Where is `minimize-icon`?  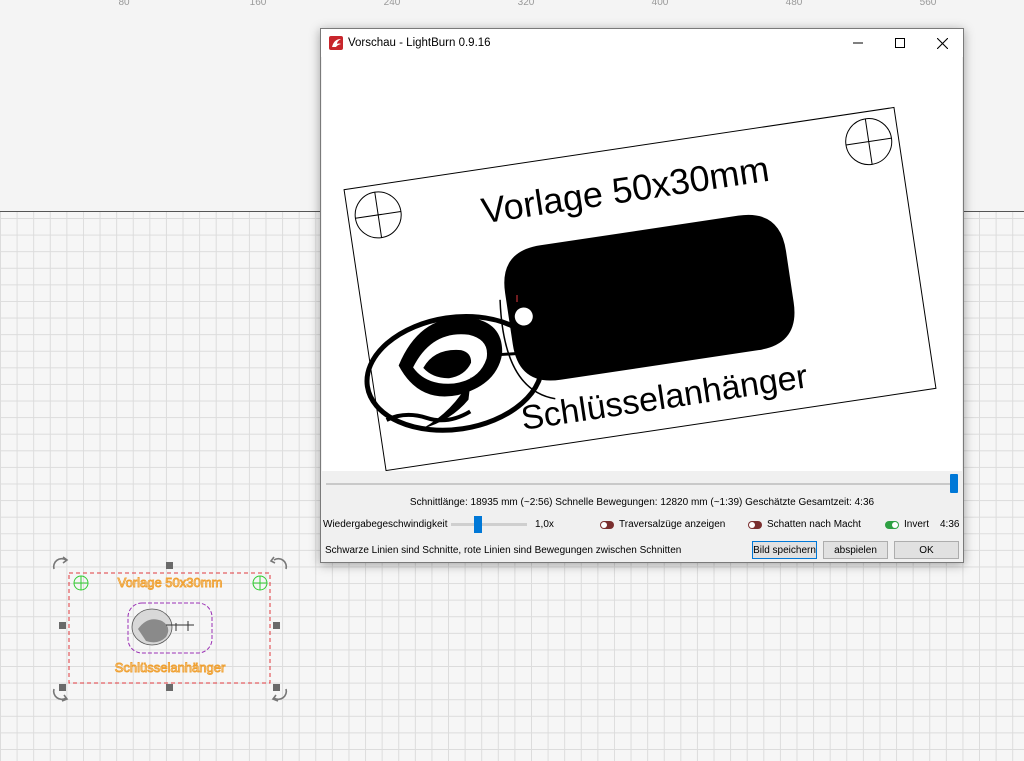
minimize-icon is located at coordinates (858, 43).